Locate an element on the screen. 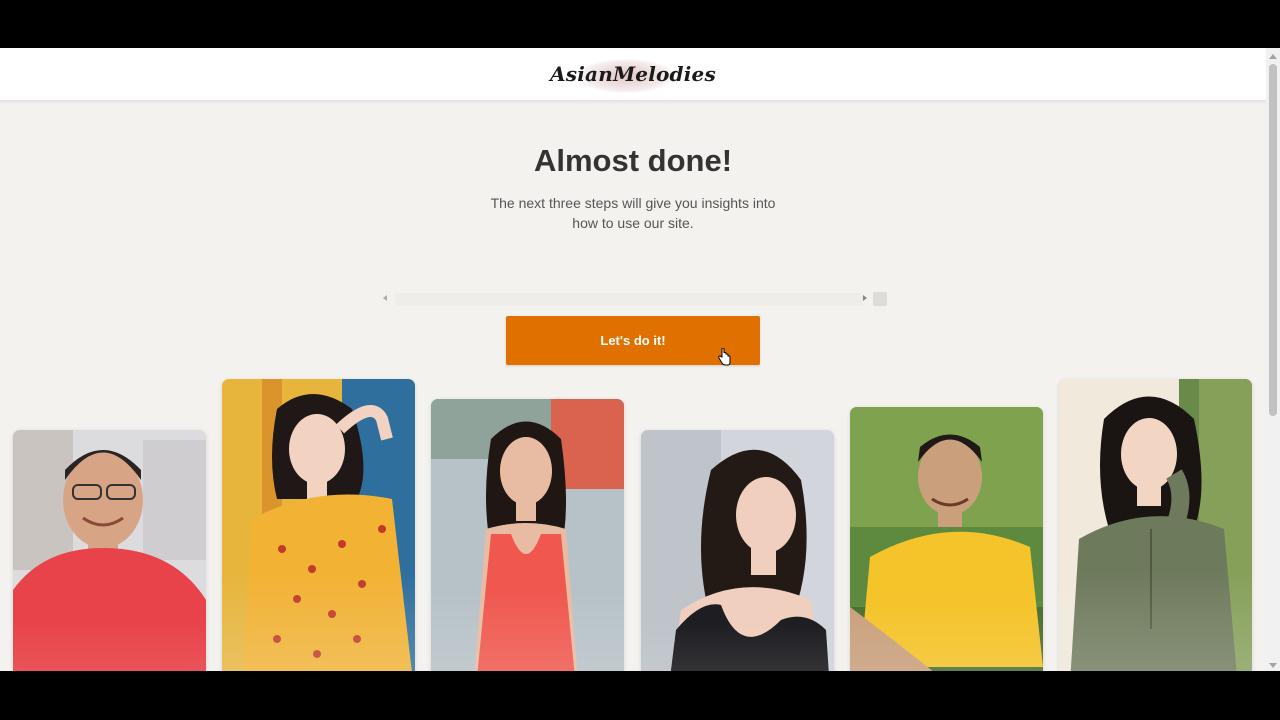 The width and height of the screenshot is (1280, 720). vertical-scrollbar is located at coordinates (1273, 359).